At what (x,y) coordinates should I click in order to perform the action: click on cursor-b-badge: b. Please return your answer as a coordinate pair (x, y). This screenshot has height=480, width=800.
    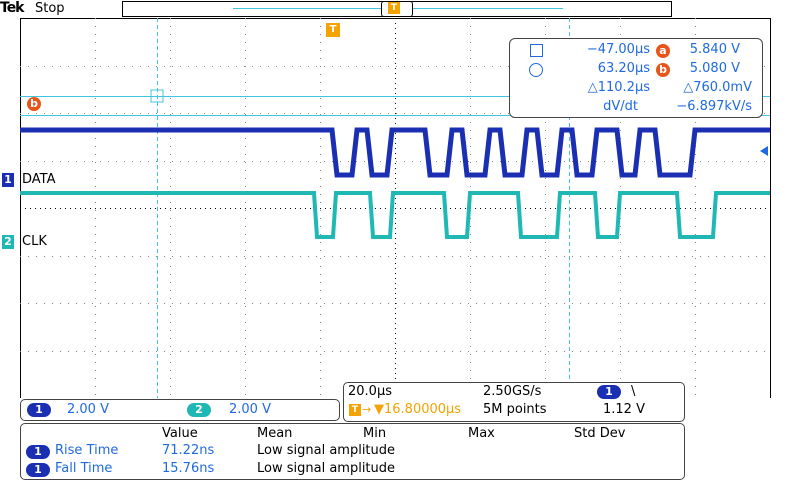
    Looking at the image, I should click on (663, 70).